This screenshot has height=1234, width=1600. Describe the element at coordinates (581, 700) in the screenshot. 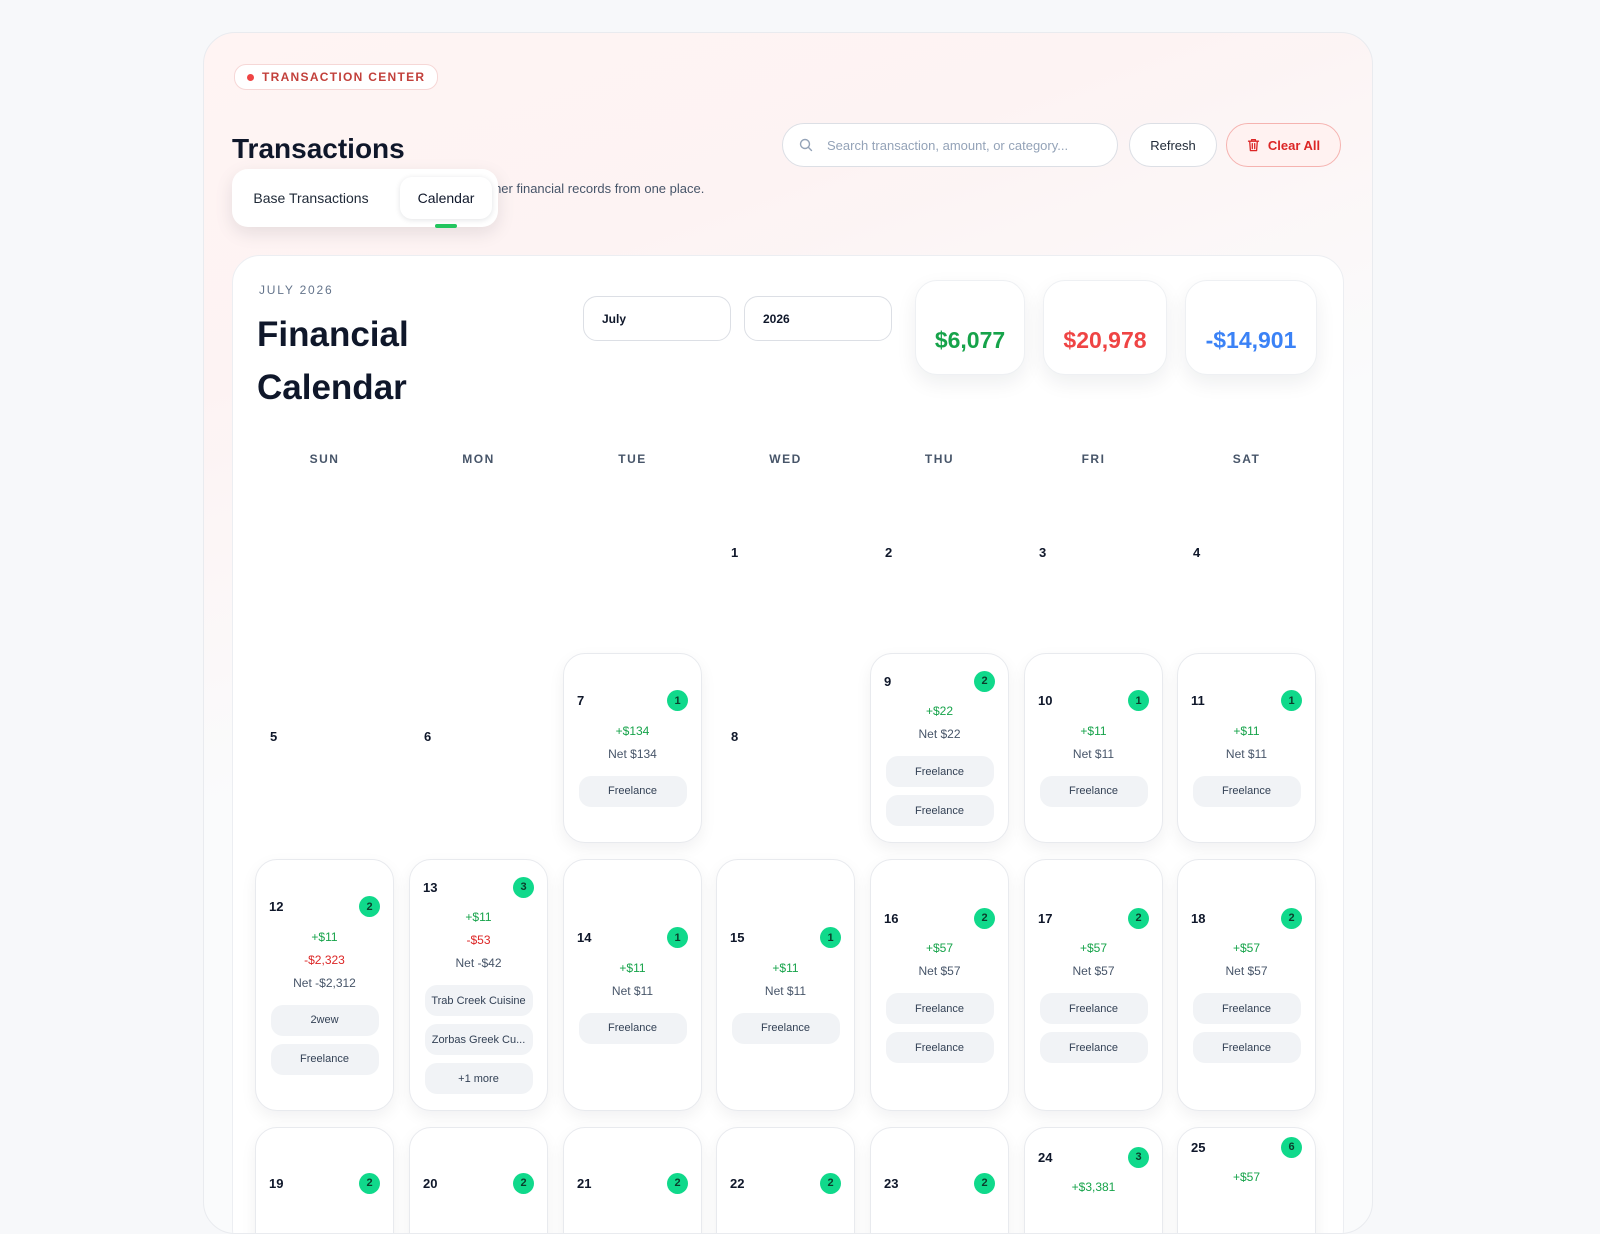

I see `day-number: 7` at that location.